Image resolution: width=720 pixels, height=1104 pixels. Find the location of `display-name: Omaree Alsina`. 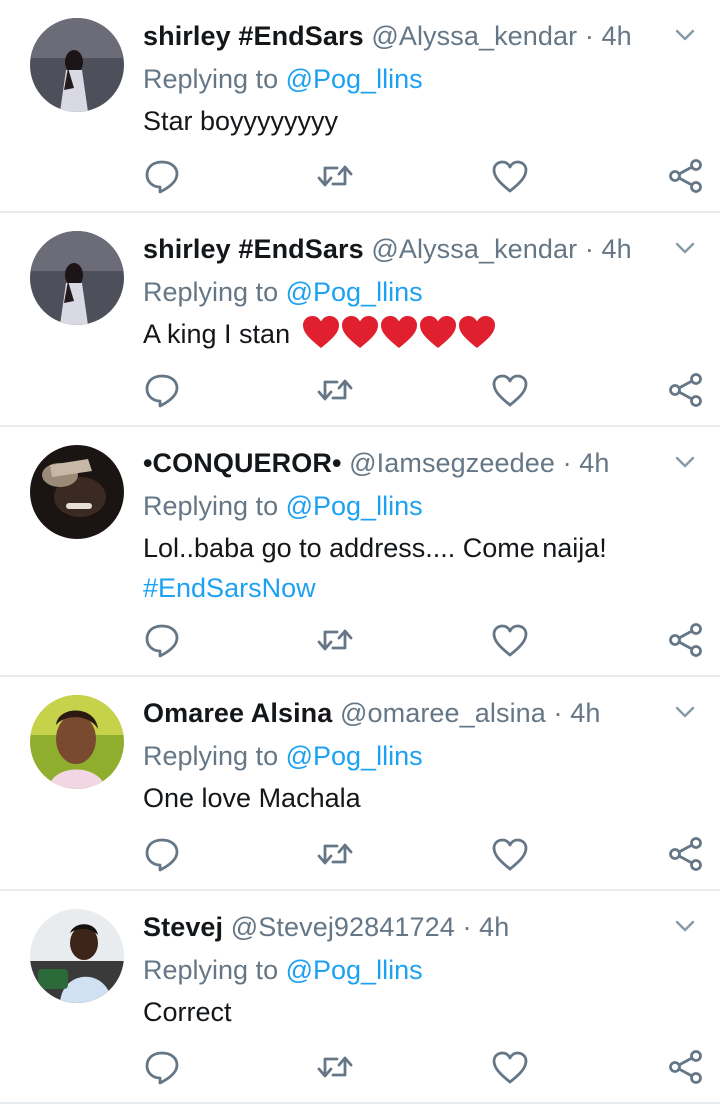

display-name: Omaree Alsina is located at coordinates (237, 713).